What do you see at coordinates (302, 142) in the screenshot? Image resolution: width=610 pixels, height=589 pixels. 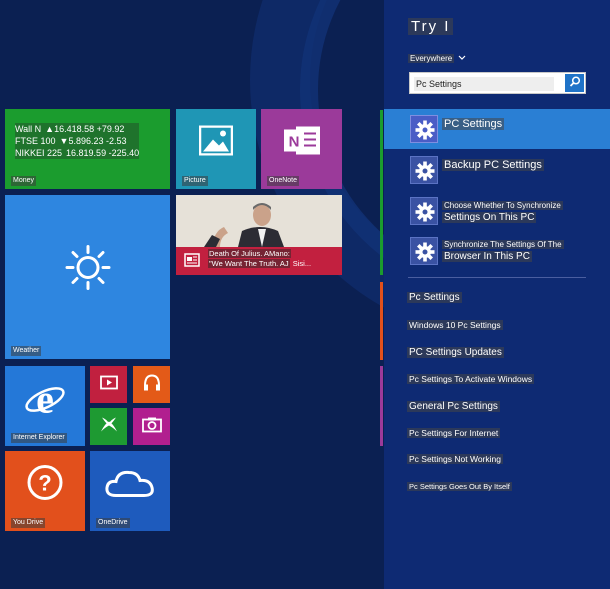 I see `onenote-icon: N` at bounding box center [302, 142].